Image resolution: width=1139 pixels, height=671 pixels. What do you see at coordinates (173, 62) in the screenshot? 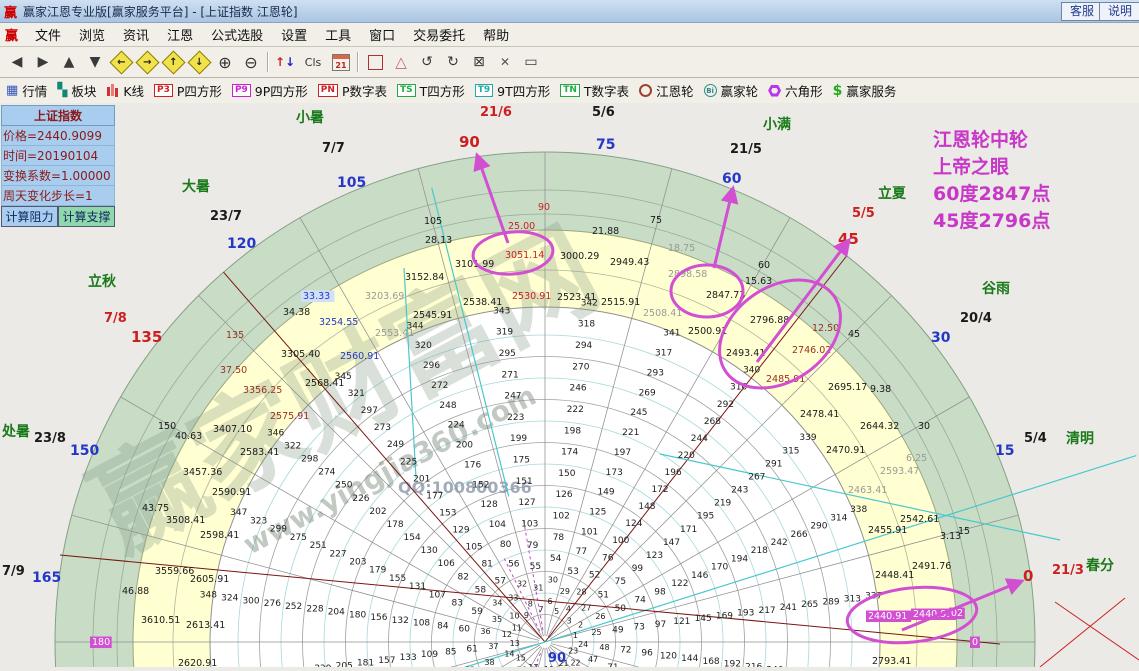
I see `pan-up-icon: ↑` at bounding box center [173, 62].